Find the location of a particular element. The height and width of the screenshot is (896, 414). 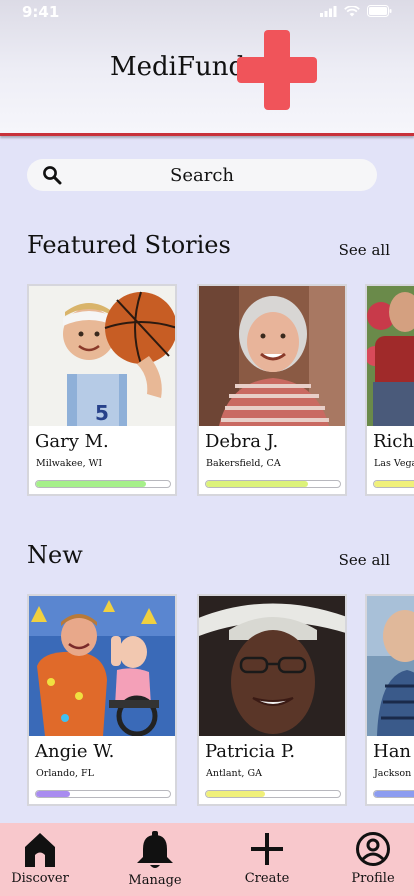

status-time: 9:41 is located at coordinates (41, 12).